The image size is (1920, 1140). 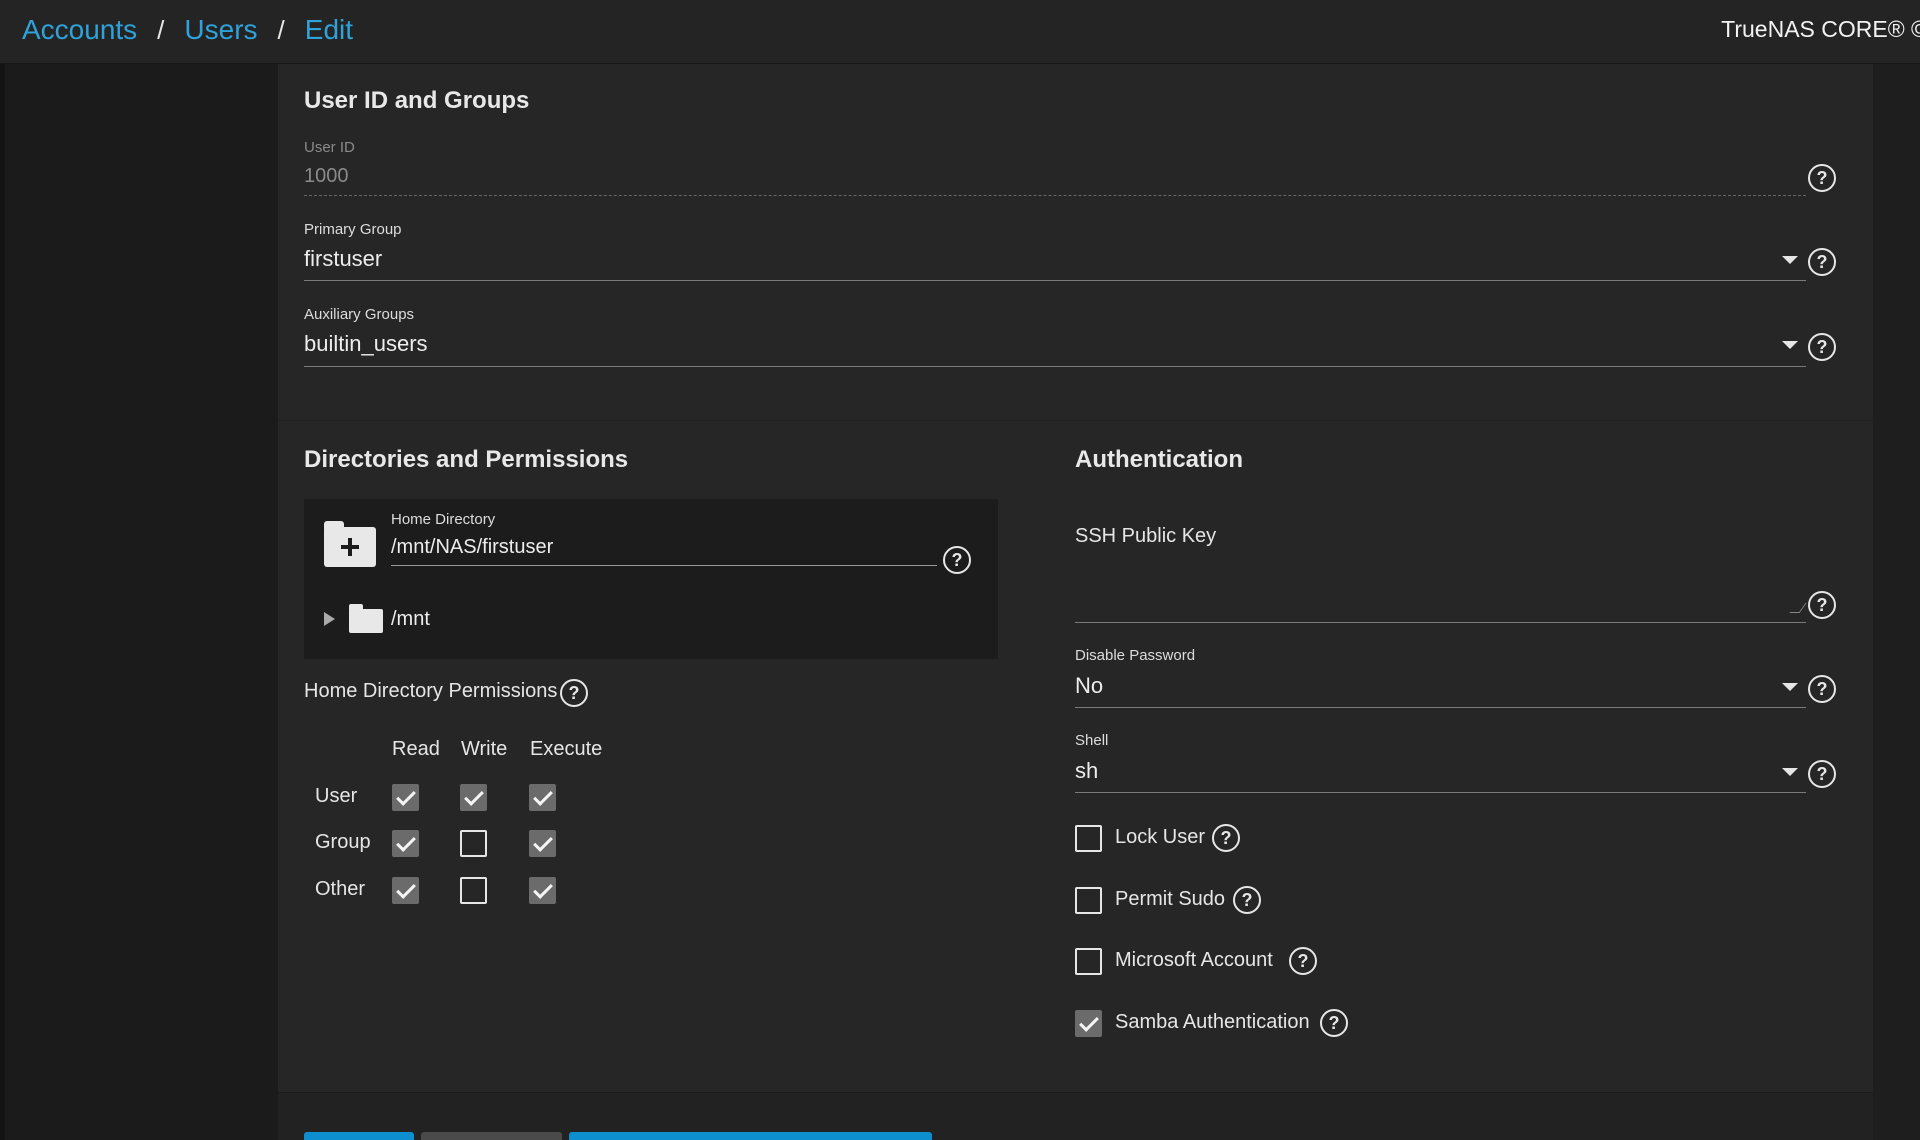 What do you see at coordinates (336, 796) in the screenshot?
I see `perm-row-user: User` at bounding box center [336, 796].